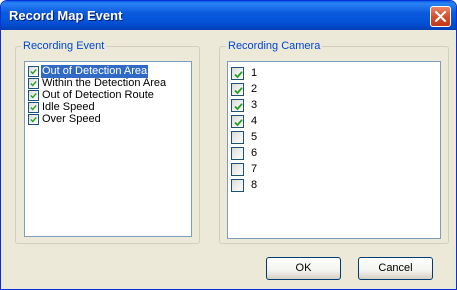 Image resolution: width=457 pixels, height=290 pixels. Describe the element at coordinates (274, 46) in the screenshot. I see `recording-camera-legend: Recording Camera` at that location.